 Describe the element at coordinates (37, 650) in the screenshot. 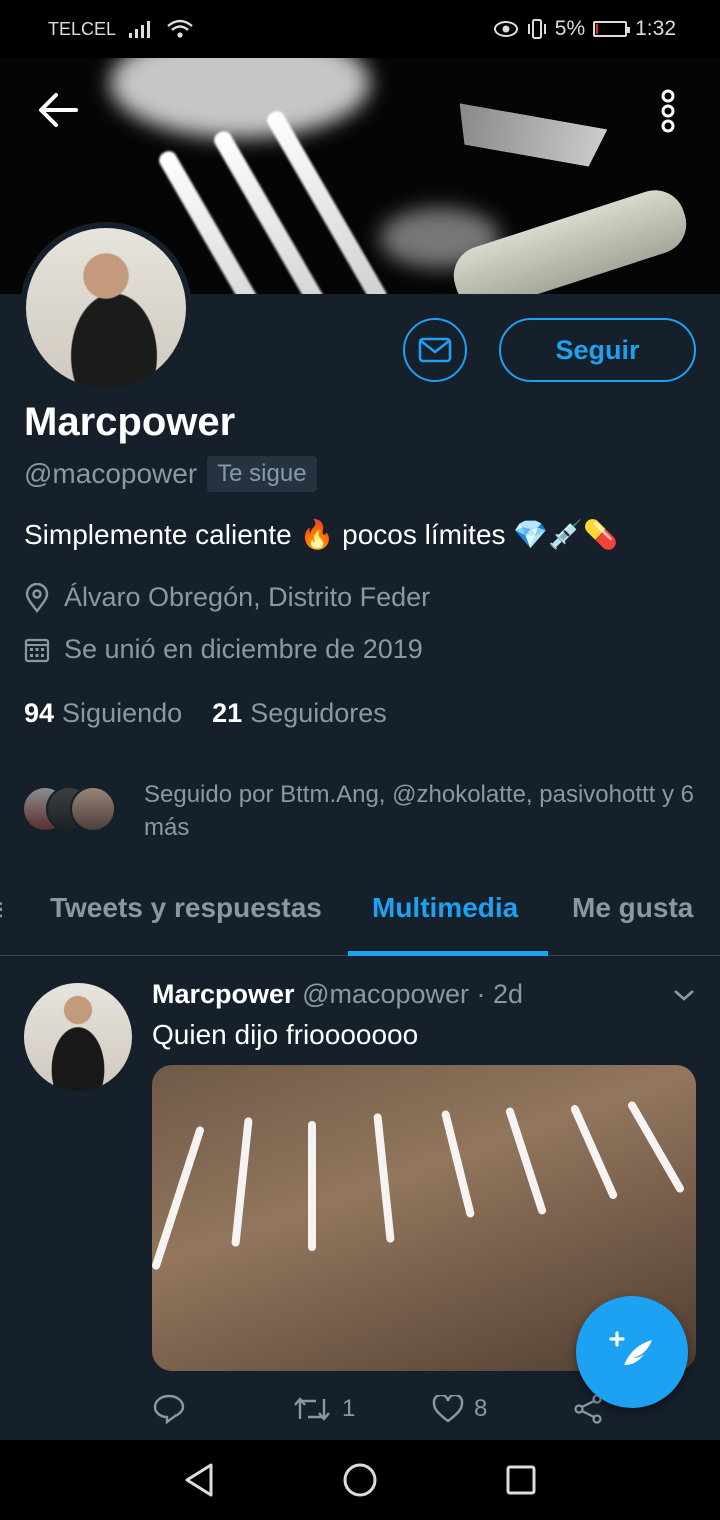

I see `calendar-icon` at that location.